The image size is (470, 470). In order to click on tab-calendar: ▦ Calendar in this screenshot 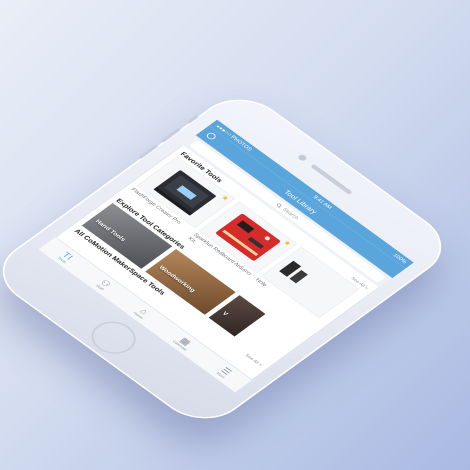, I will do `click(183, 343)`.